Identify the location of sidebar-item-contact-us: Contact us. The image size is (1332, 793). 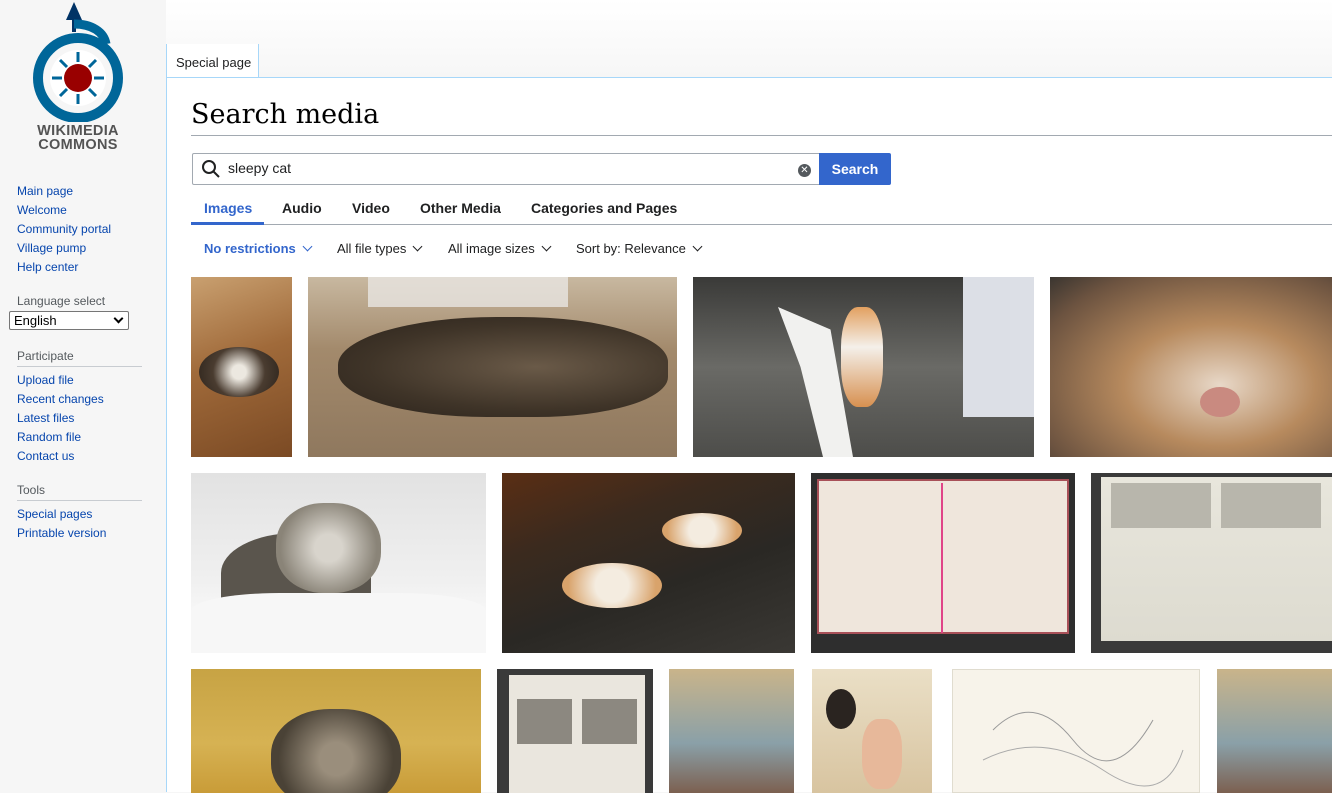
(81, 456).